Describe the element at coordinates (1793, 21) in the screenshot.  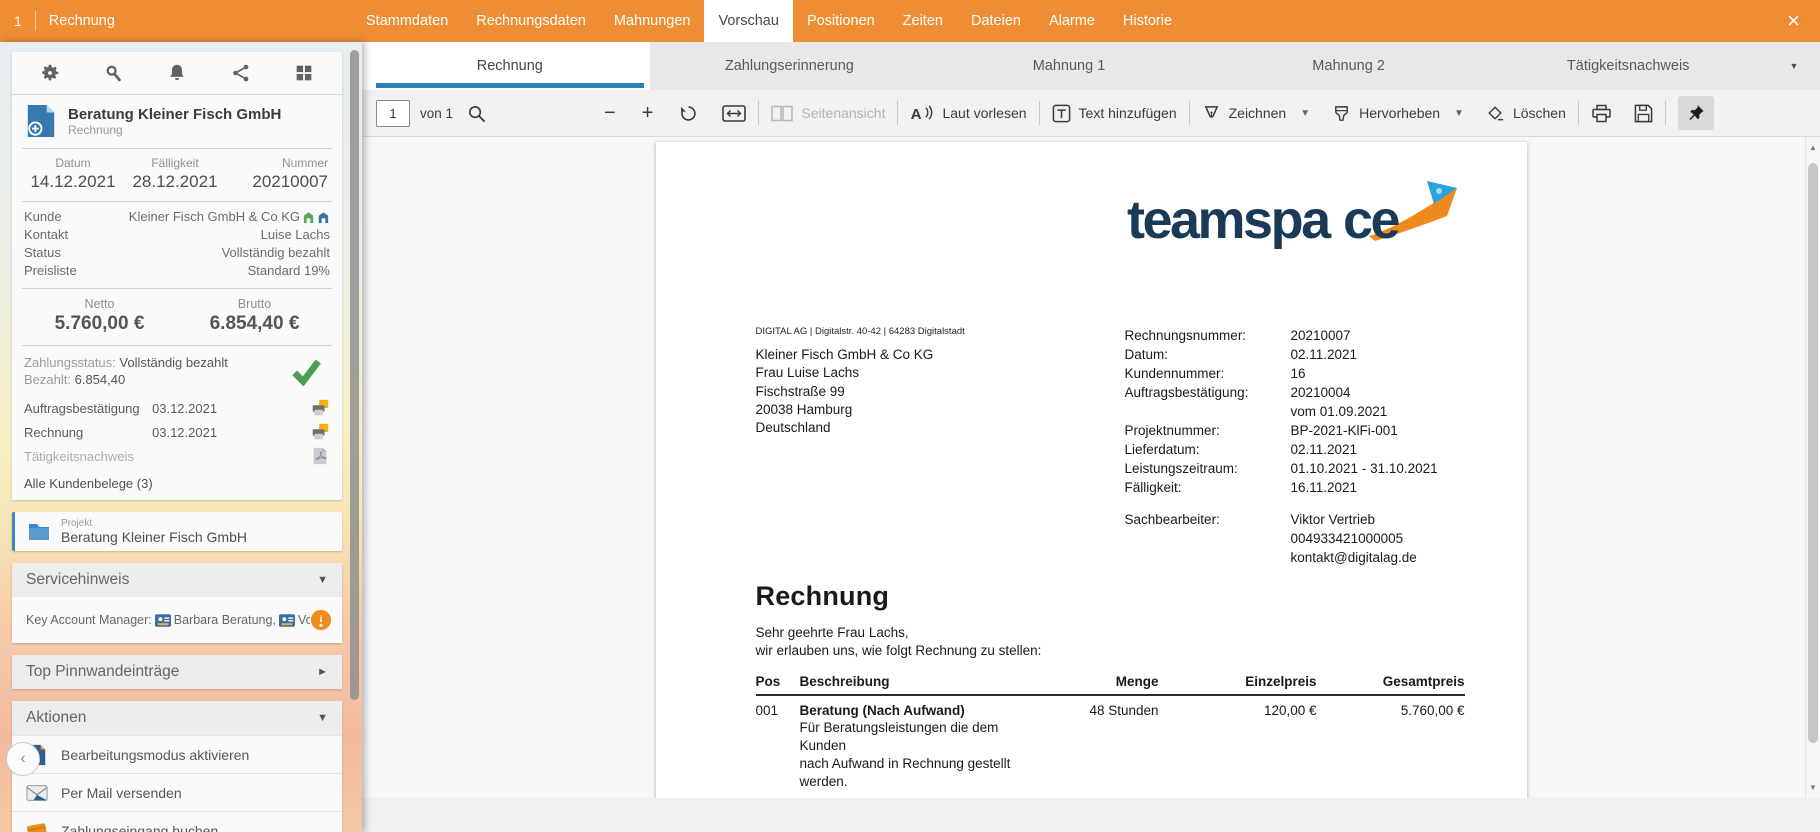
I see `close-icon: ×` at that location.